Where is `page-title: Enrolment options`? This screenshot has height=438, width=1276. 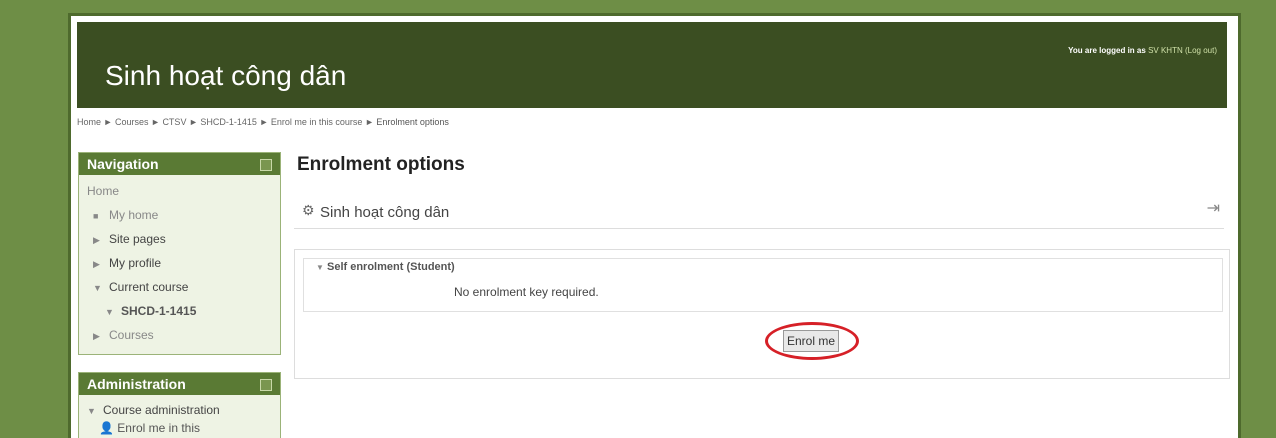
page-title: Enrolment options is located at coordinates (381, 164).